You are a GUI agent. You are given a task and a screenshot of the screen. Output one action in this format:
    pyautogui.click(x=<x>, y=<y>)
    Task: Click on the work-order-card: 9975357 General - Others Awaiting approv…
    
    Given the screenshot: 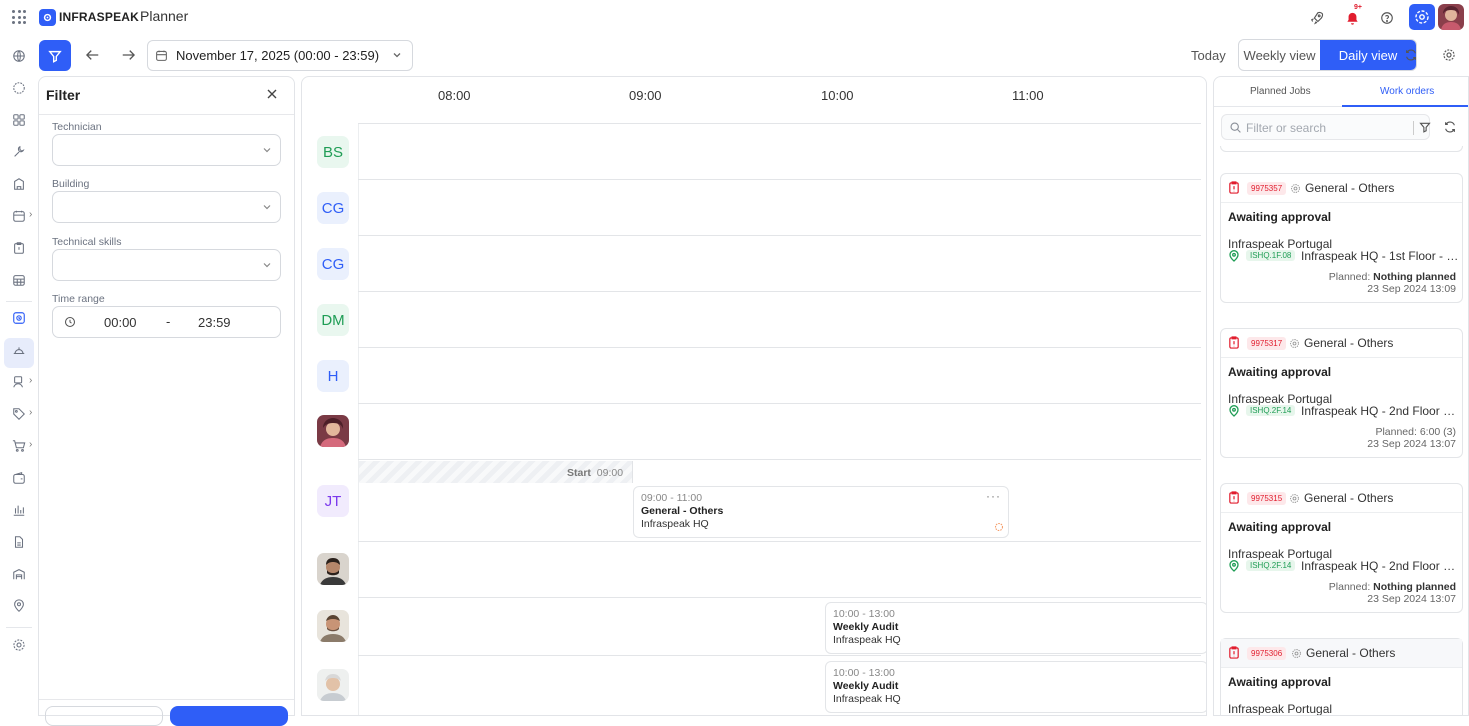 What is the action you would take?
    pyautogui.click(x=1341, y=238)
    